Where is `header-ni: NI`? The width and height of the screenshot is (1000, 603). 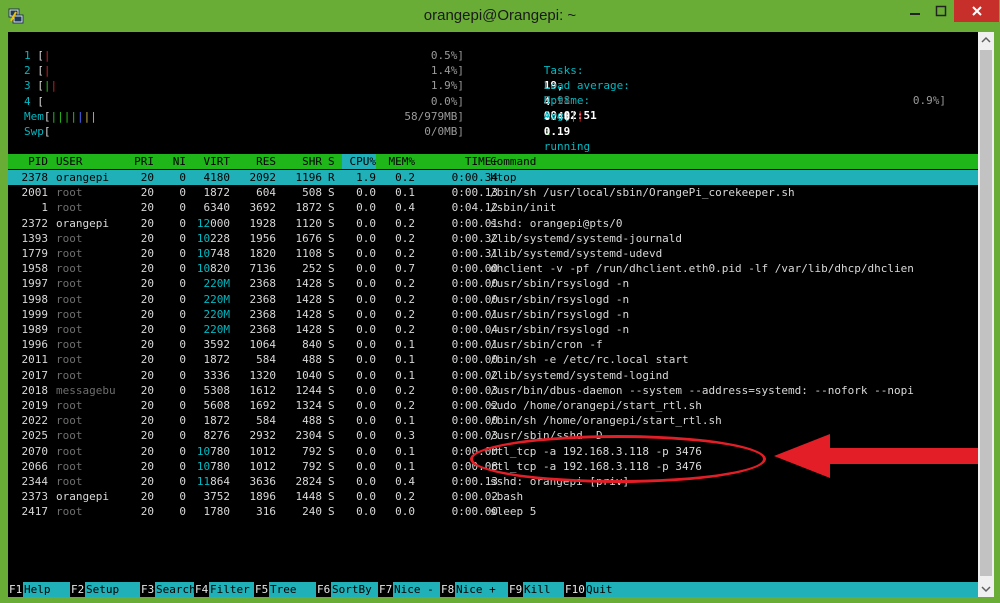 header-ni: NI is located at coordinates (172, 161).